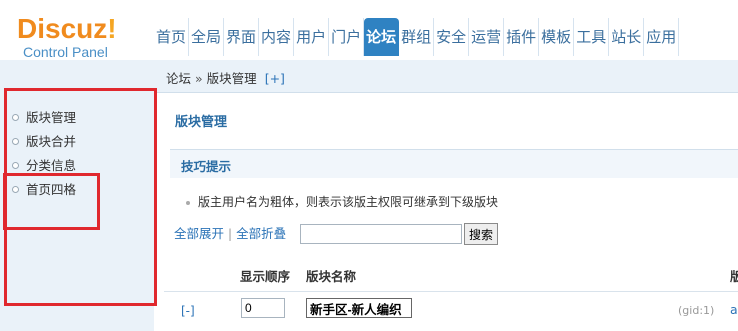 This screenshot has height=331, width=738. Describe the element at coordinates (454, 163) in the screenshot. I see `tips-bar: 技巧提示` at that location.